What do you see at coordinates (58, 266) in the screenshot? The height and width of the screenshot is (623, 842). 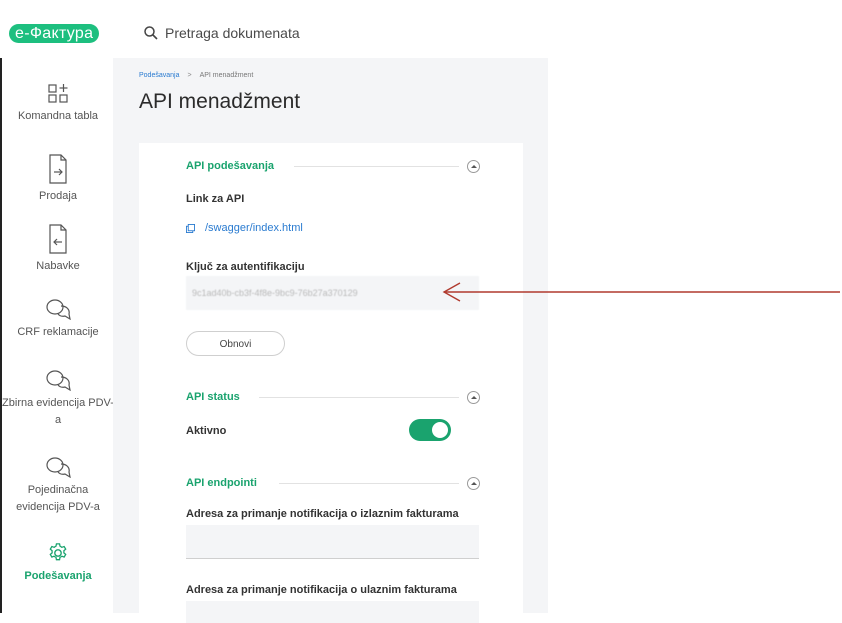 I see `sidebar-item-label: Nabavke` at bounding box center [58, 266].